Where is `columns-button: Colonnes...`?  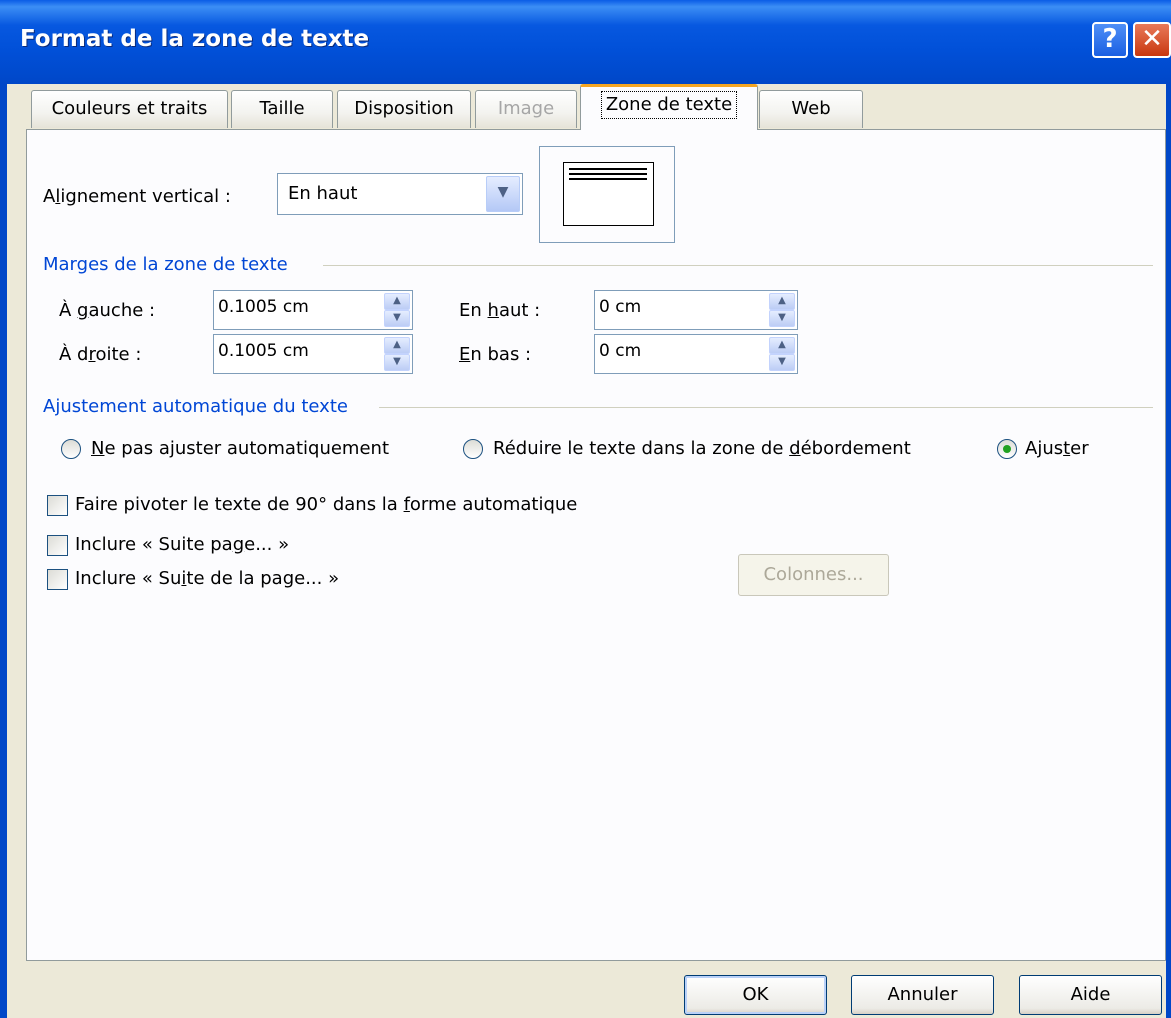
columns-button: Colonnes... is located at coordinates (813, 575).